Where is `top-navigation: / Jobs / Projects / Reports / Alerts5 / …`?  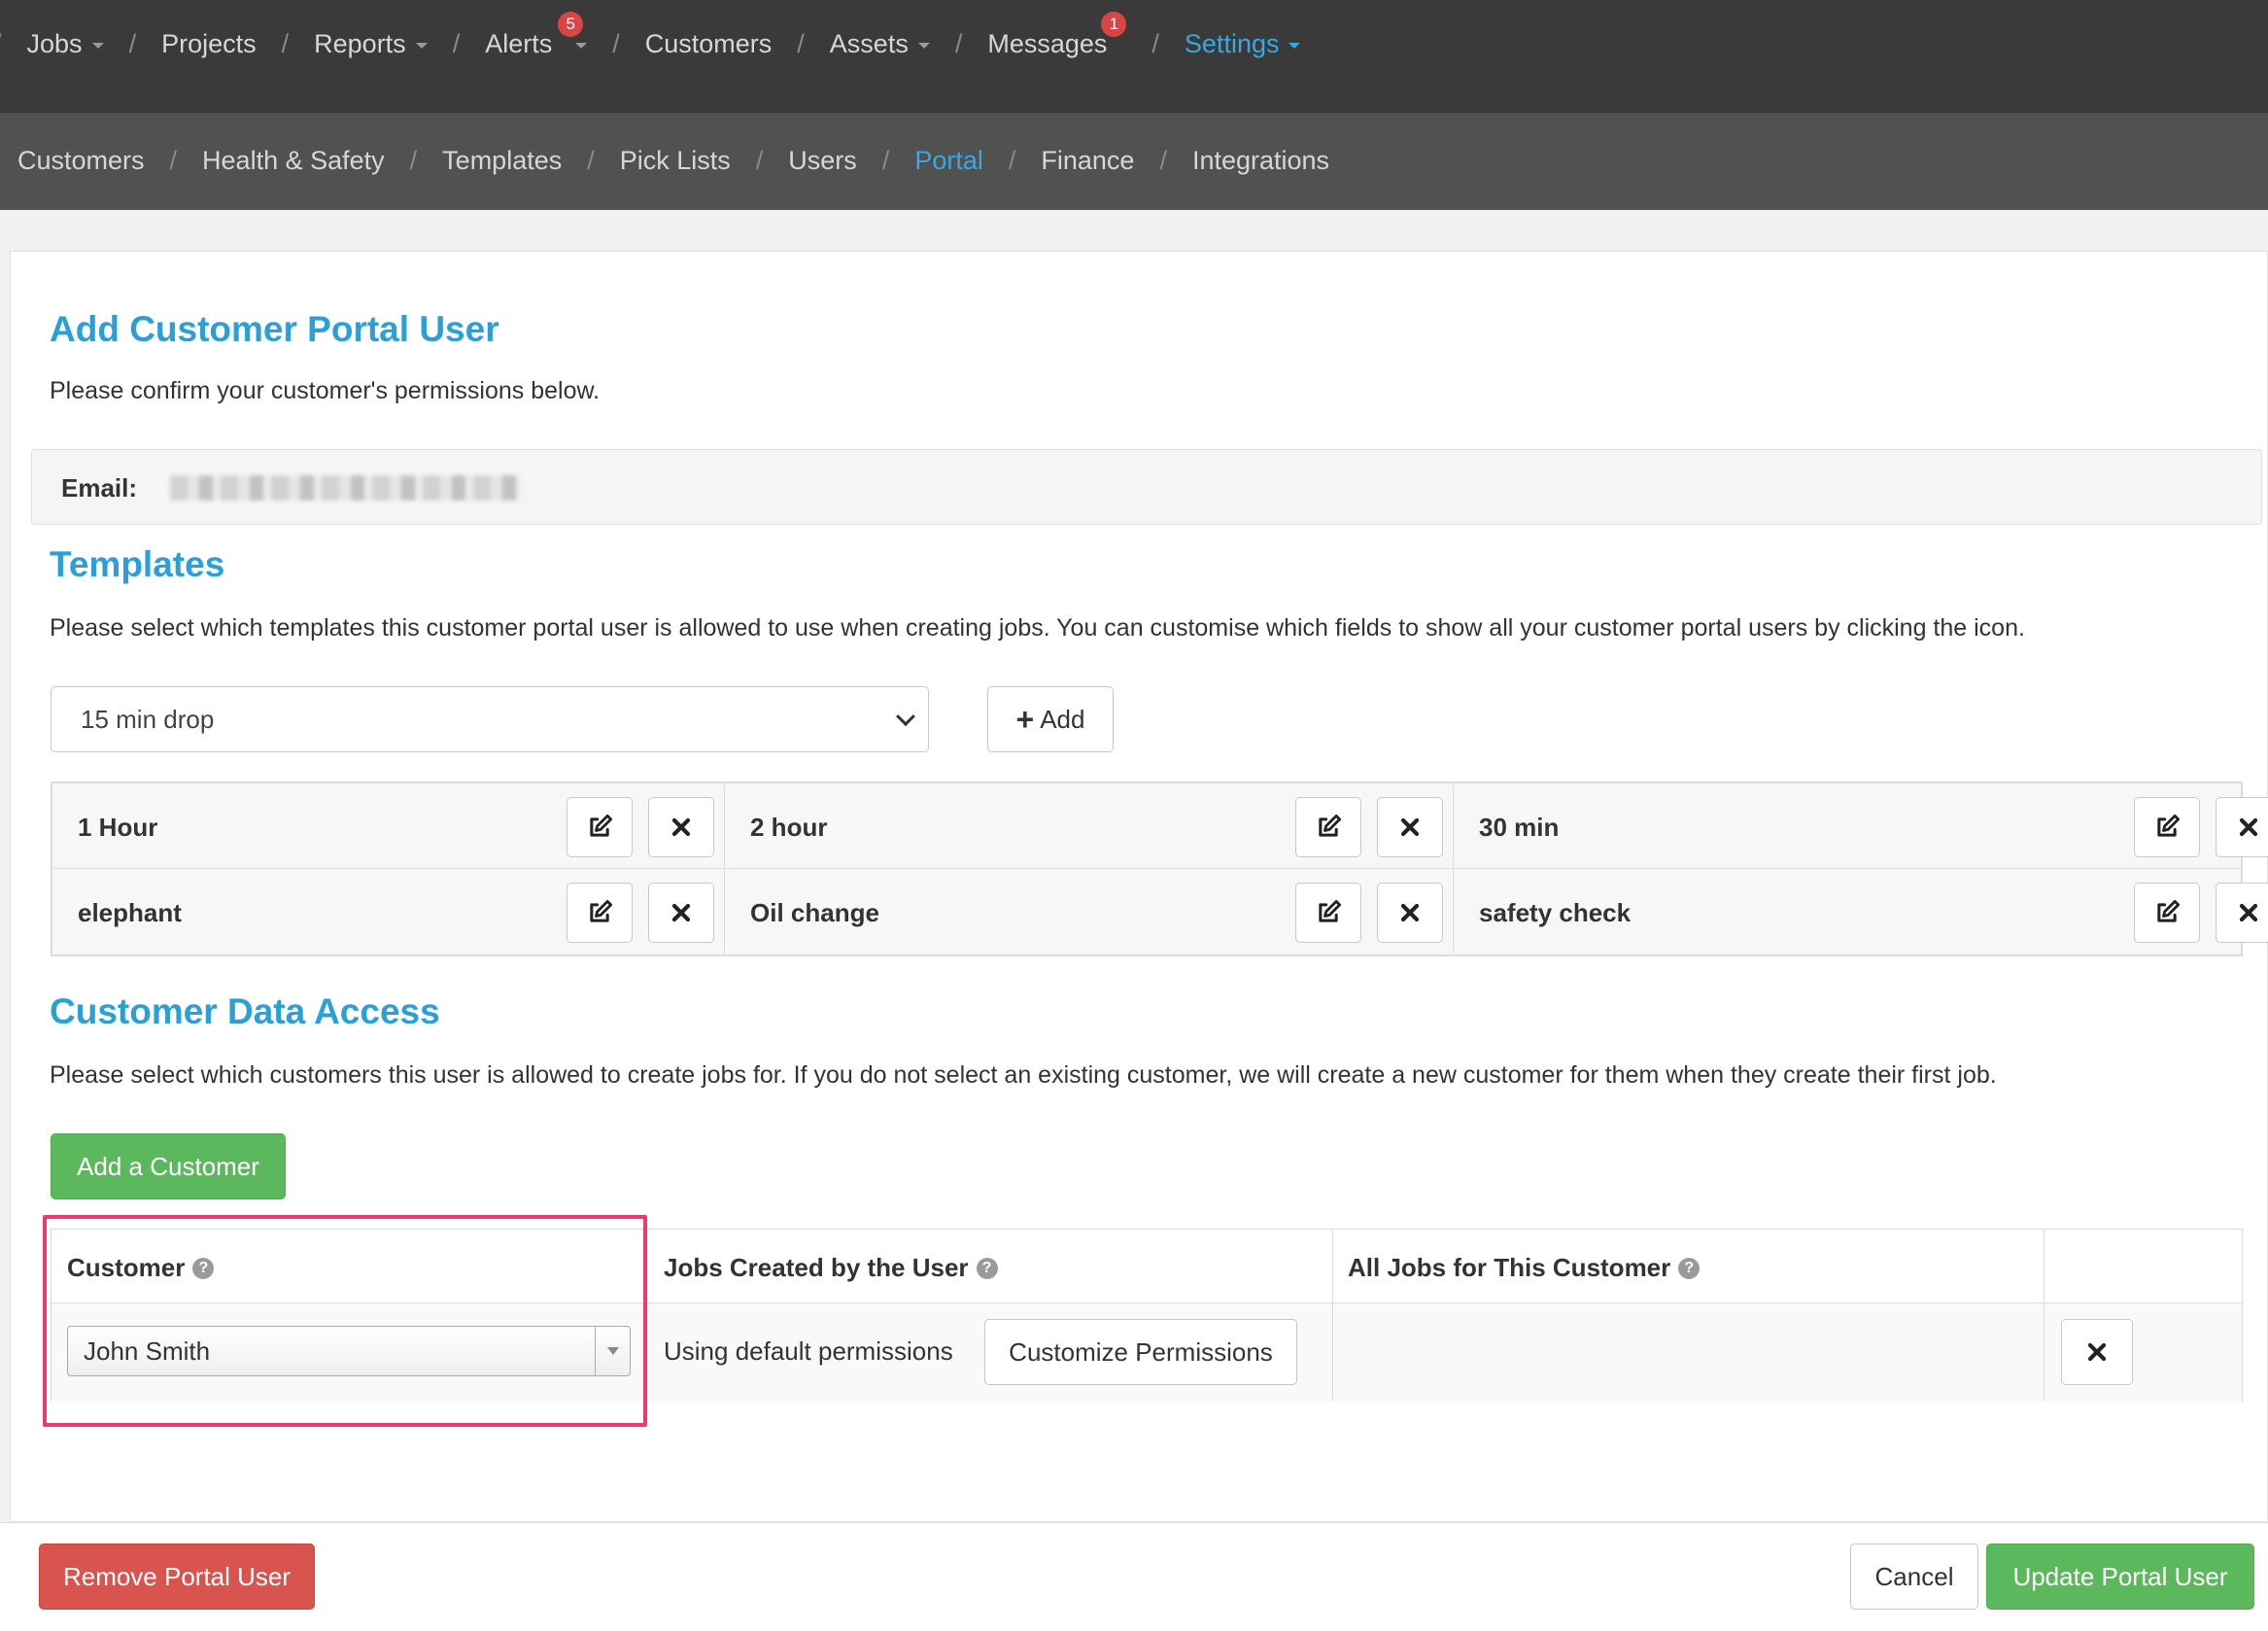 top-navigation: / Jobs / Projects / Reports / Alerts5 / … is located at coordinates (1134, 56).